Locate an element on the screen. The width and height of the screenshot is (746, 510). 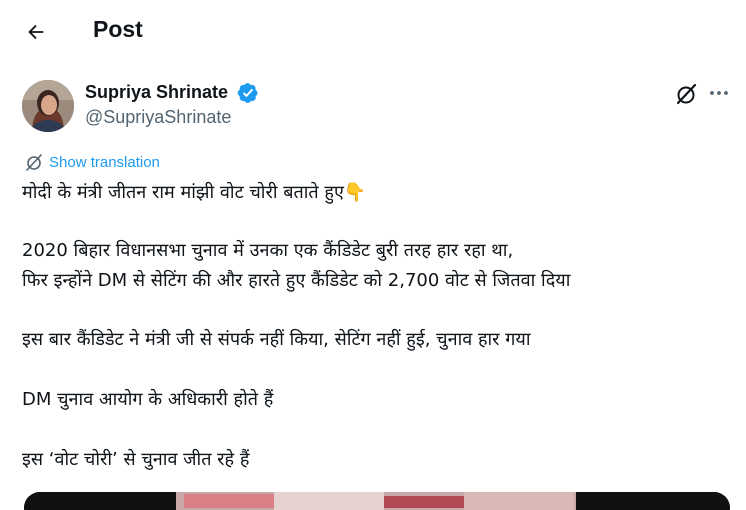
translate-icon is located at coordinates (34, 162).